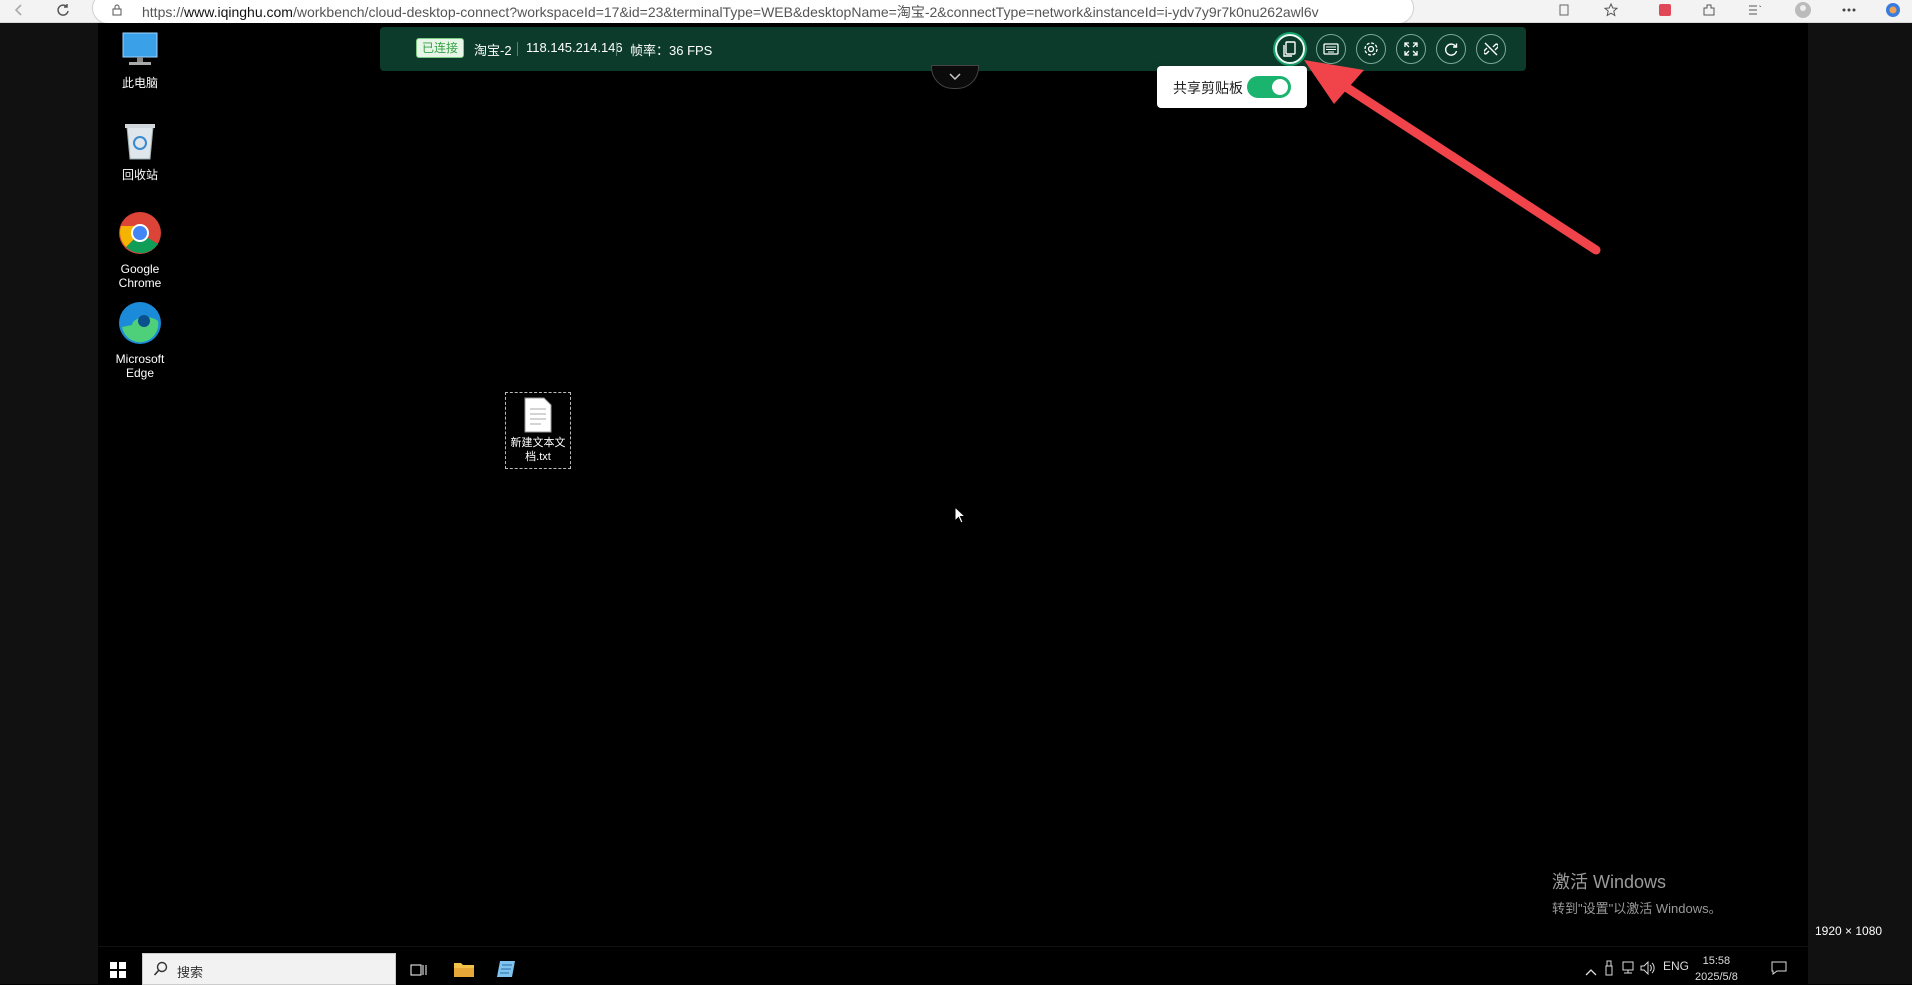 This screenshot has height=985, width=1912. What do you see at coordinates (1849, 10) in the screenshot?
I see `more-menu-icon` at bounding box center [1849, 10].